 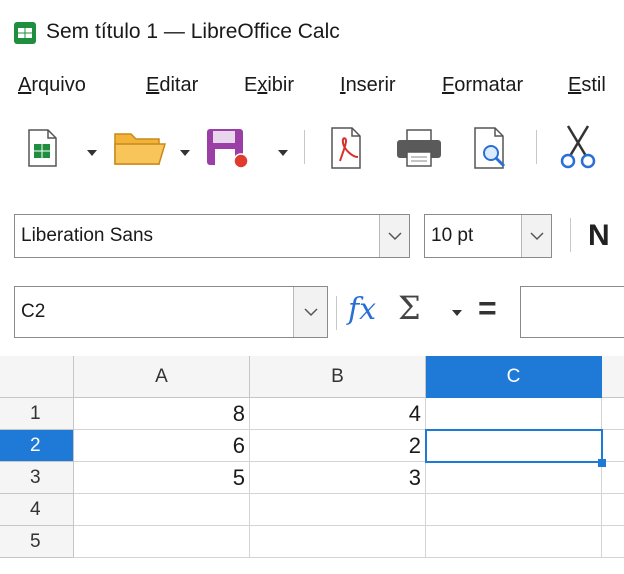 What do you see at coordinates (37, 377) in the screenshot?
I see `select-all-corner` at bounding box center [37, 377].